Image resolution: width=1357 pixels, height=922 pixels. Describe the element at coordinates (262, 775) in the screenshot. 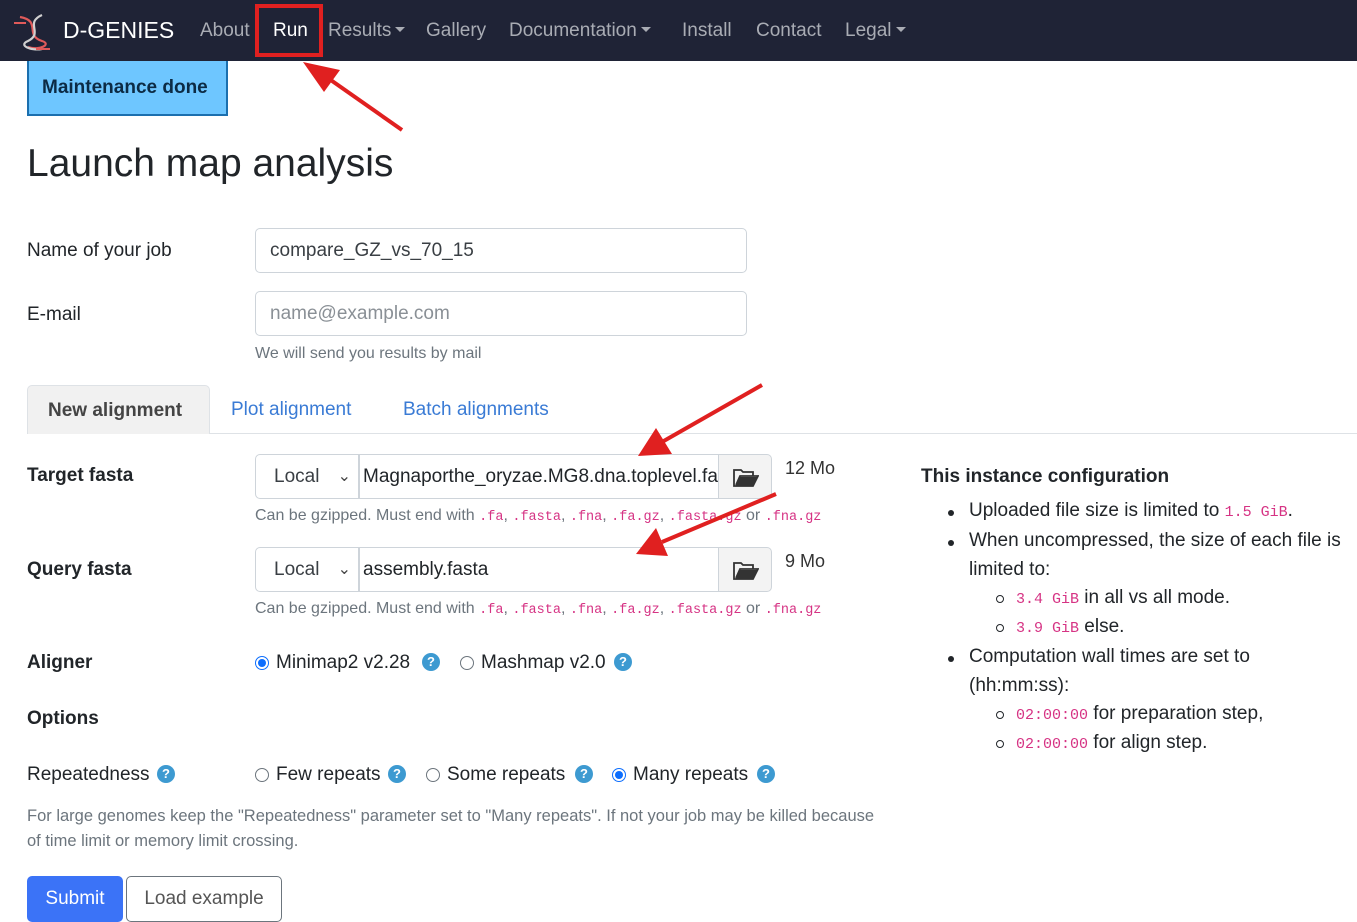

I see `few-repeats-radio` at that location.